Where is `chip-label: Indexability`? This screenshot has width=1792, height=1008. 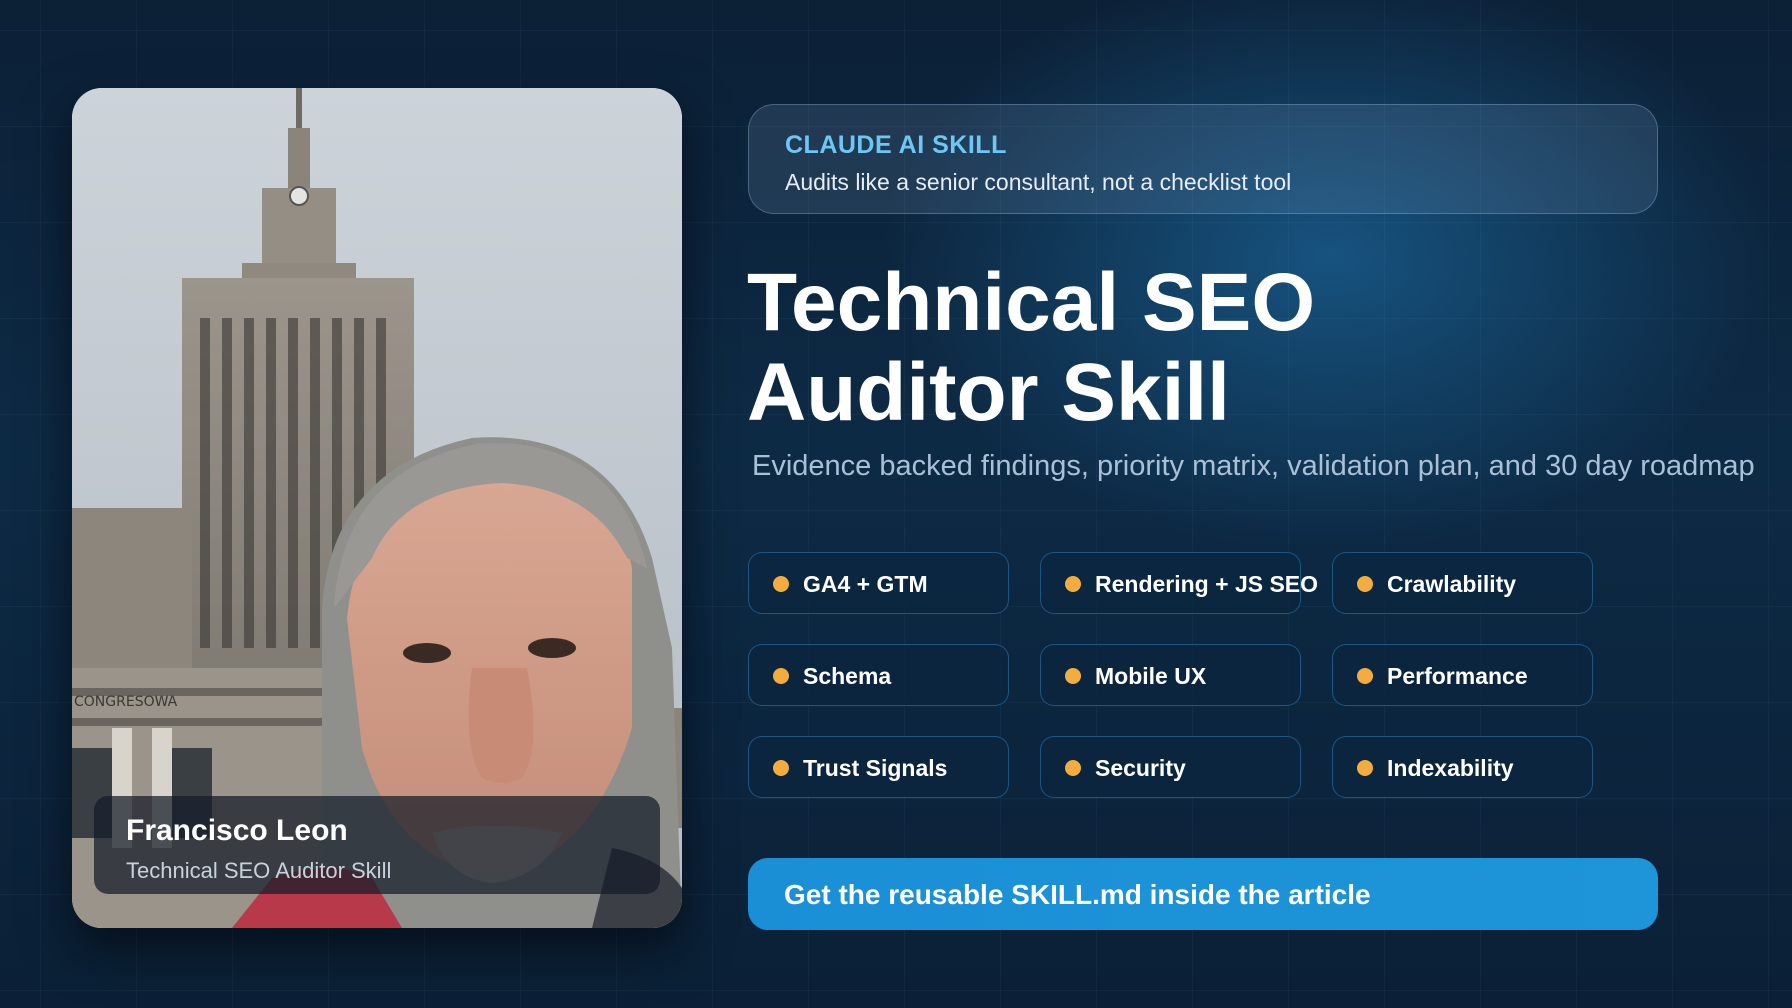 chip-label: Indexability is located at coordinates (1450, 768).